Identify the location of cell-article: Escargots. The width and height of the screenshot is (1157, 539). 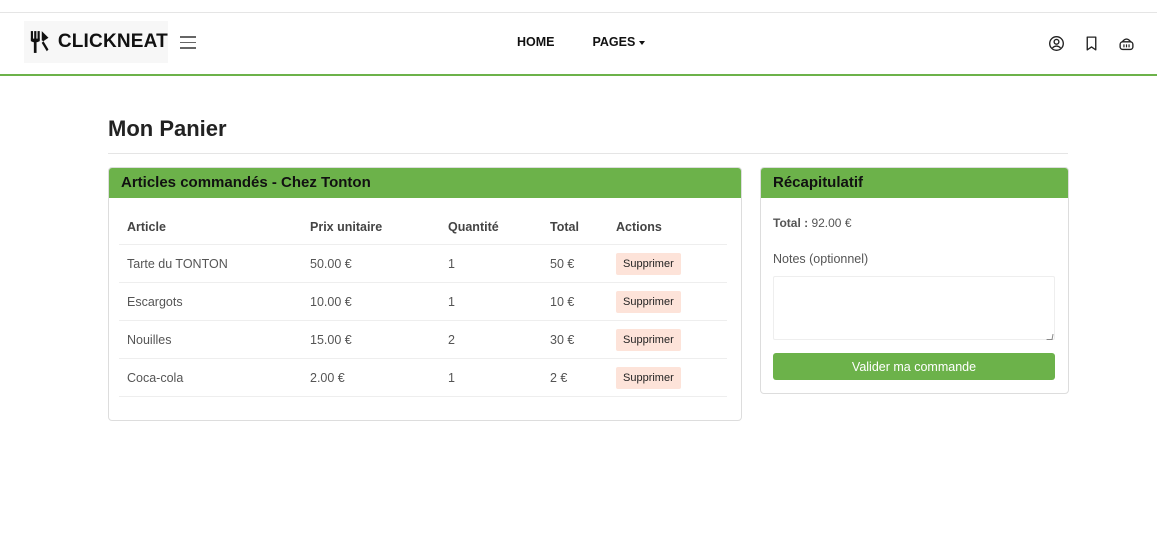
(210, 301).